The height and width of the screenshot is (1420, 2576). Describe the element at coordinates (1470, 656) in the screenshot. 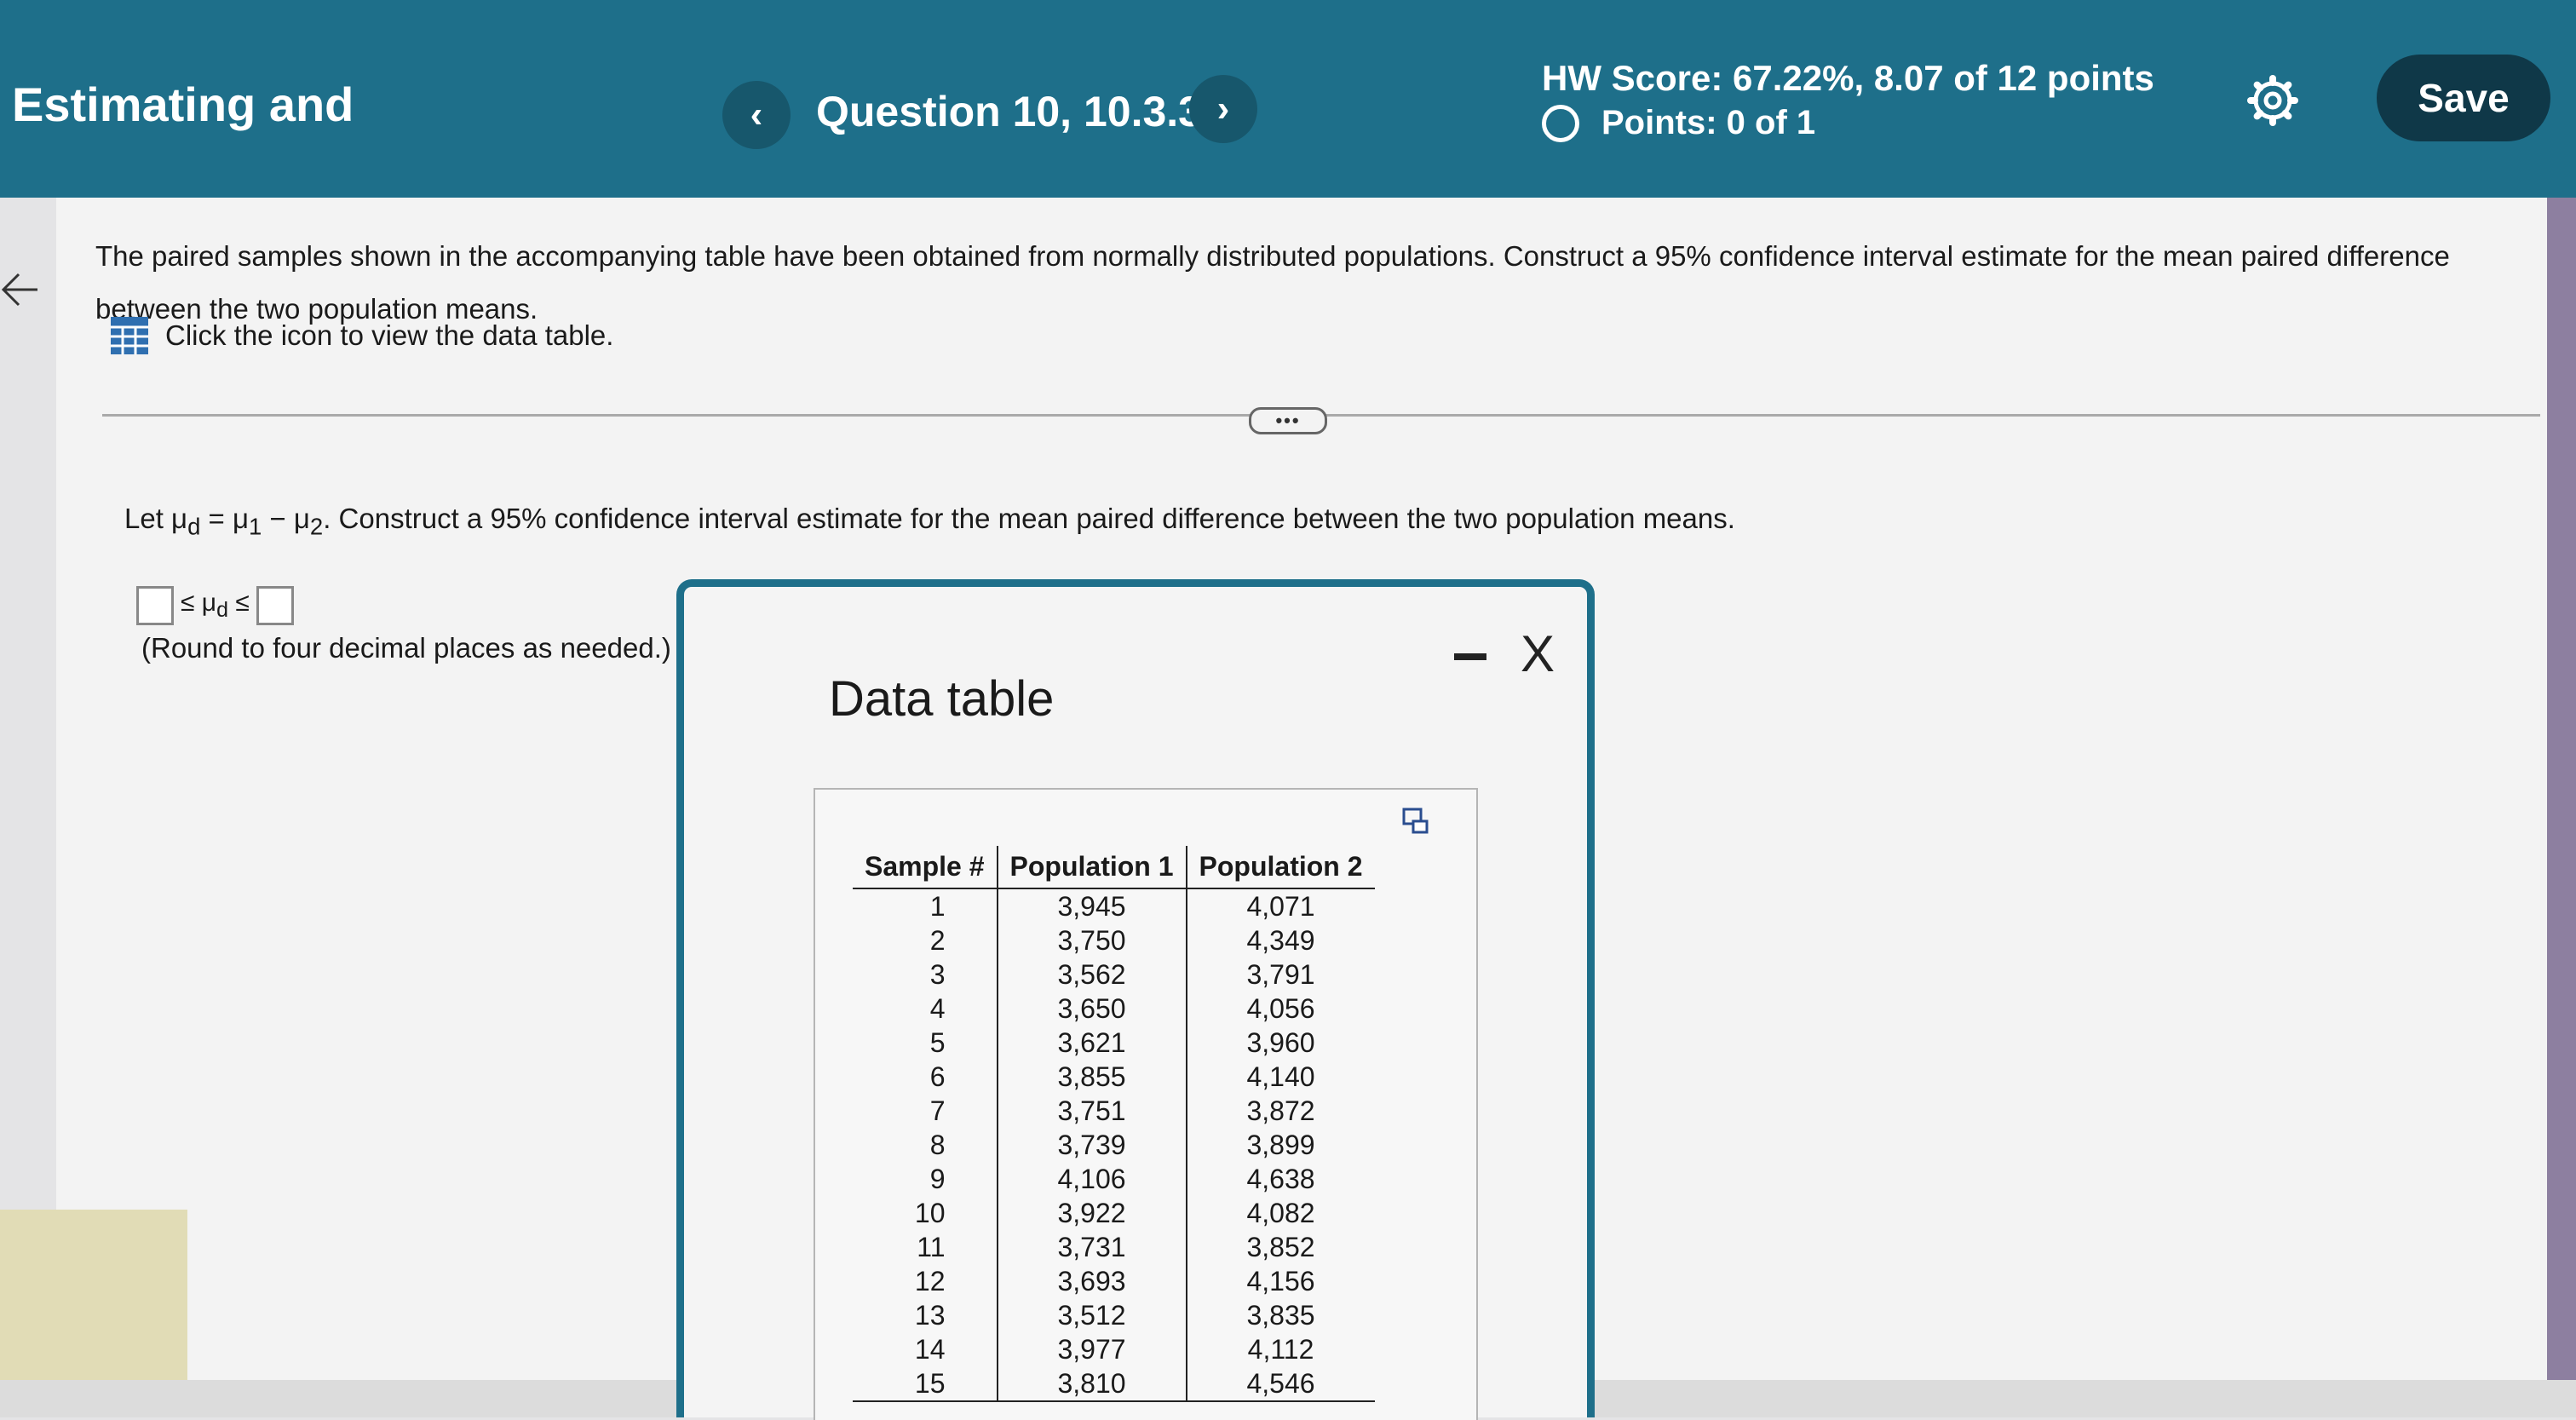

I see `minimize-icon` at that location.